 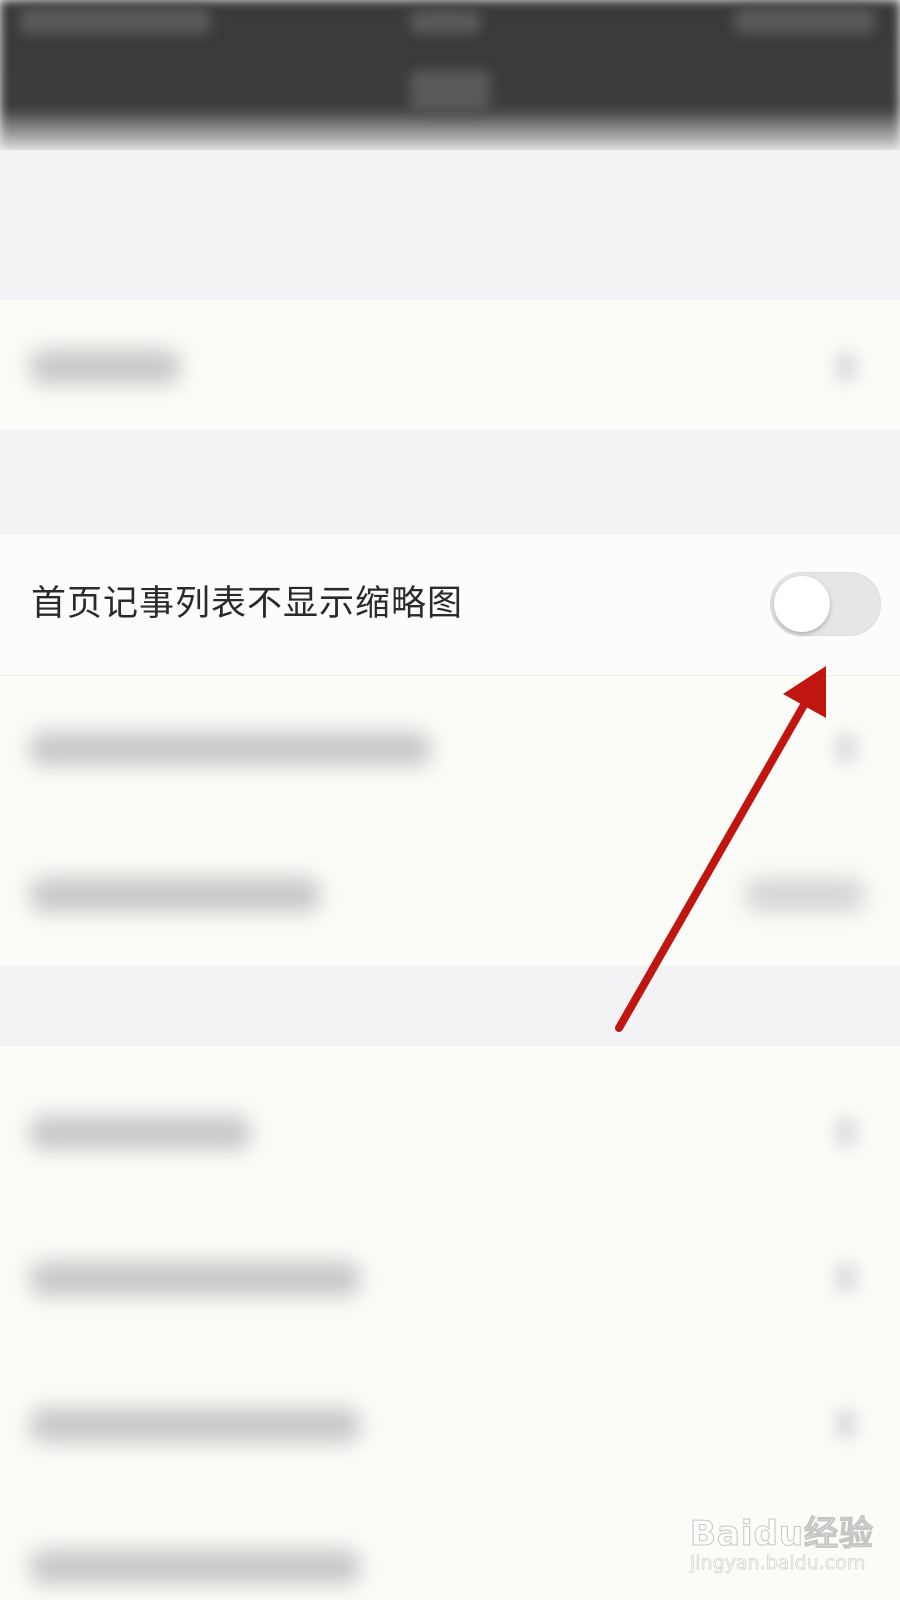 I want to click on setting-row-no-thumbnail: 首页记事列表不显示缩略图, so click(x=450, y=604).